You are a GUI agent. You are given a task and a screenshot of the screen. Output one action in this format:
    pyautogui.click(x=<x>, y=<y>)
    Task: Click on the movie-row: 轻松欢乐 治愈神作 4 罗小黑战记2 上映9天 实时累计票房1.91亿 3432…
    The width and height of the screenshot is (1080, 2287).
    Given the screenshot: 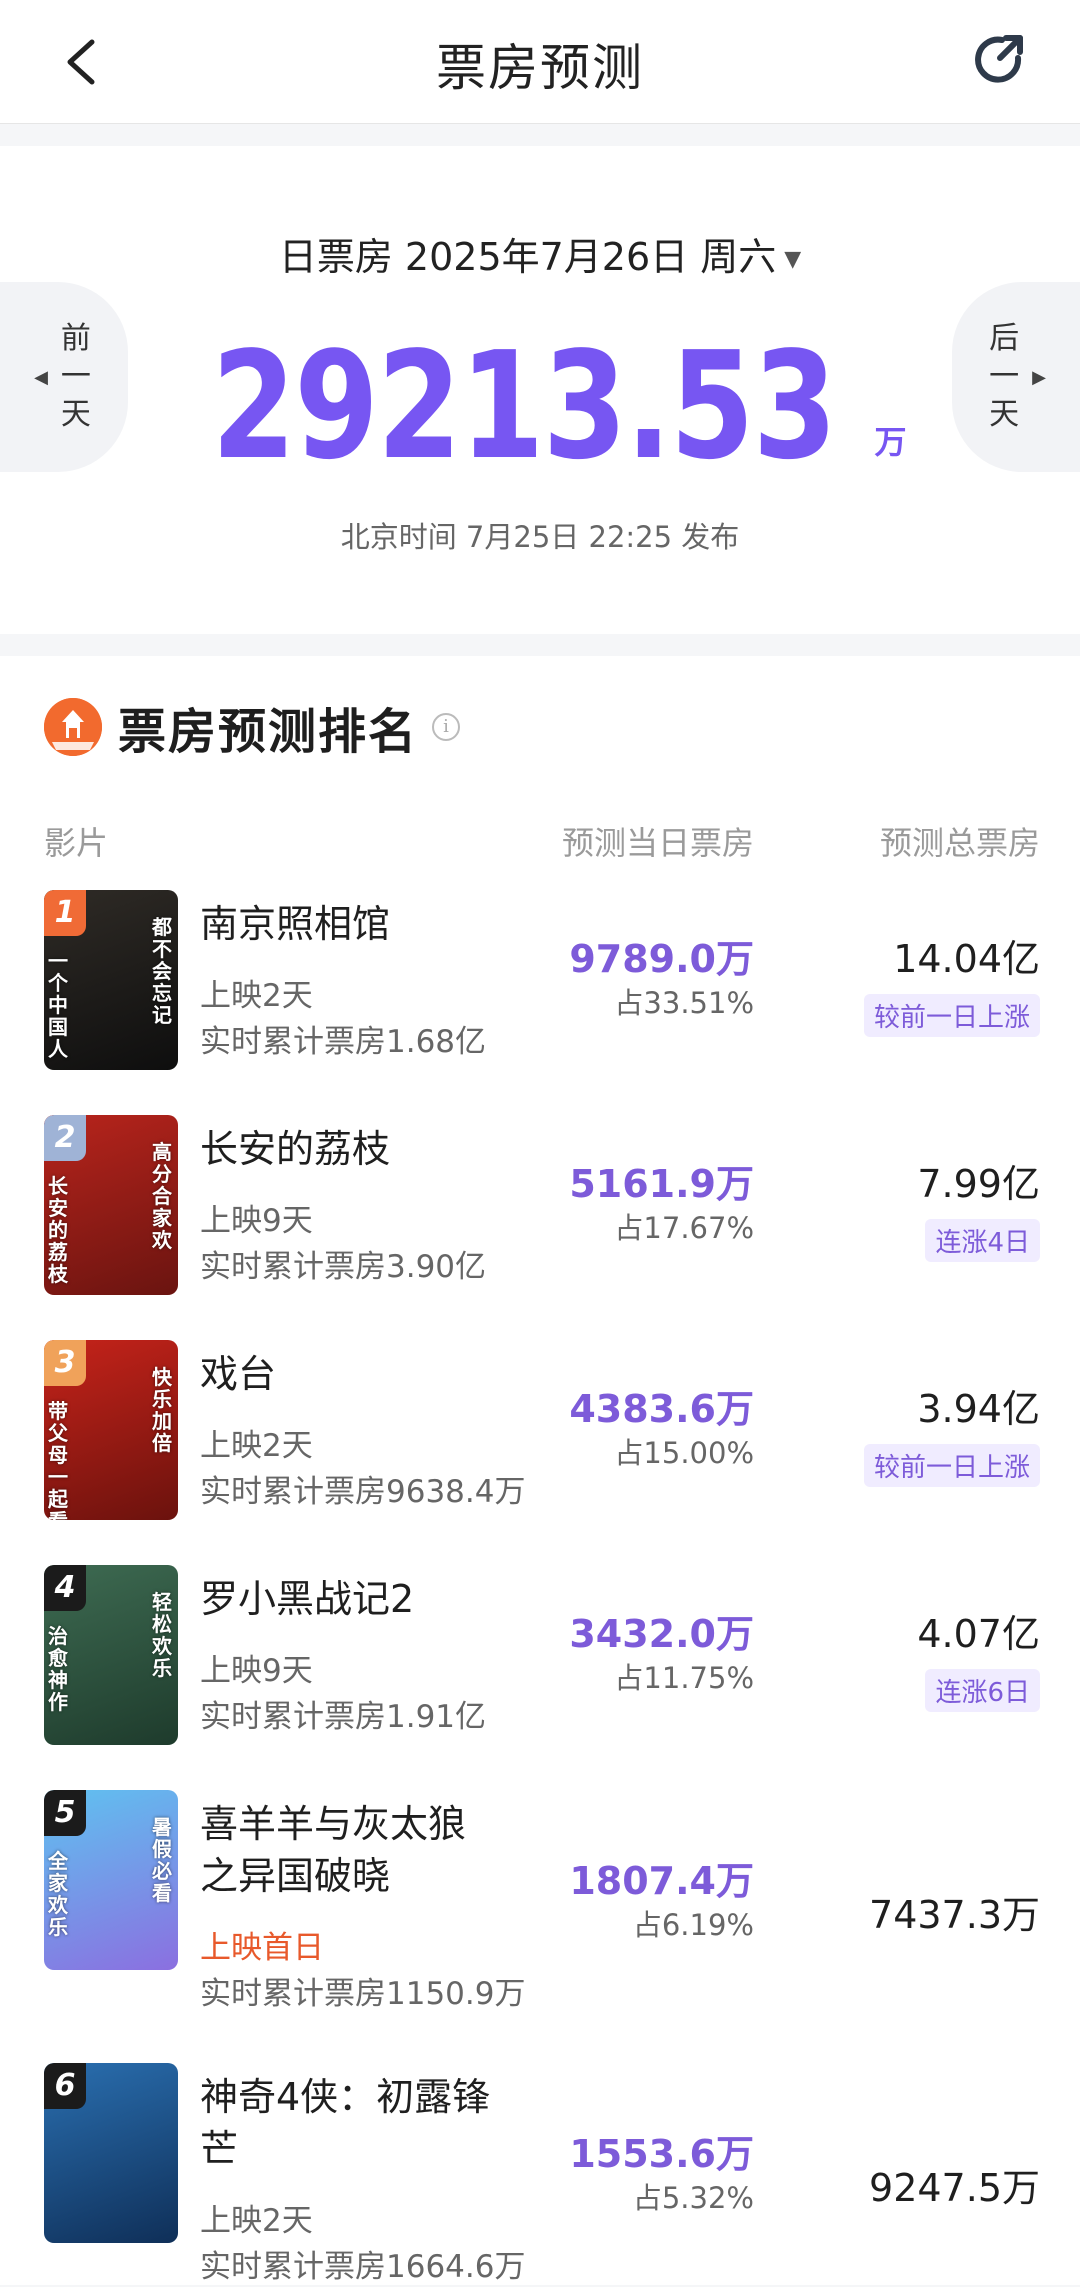 What is the action you would take?
    pyautogui.click(x=540, y=1677)
    